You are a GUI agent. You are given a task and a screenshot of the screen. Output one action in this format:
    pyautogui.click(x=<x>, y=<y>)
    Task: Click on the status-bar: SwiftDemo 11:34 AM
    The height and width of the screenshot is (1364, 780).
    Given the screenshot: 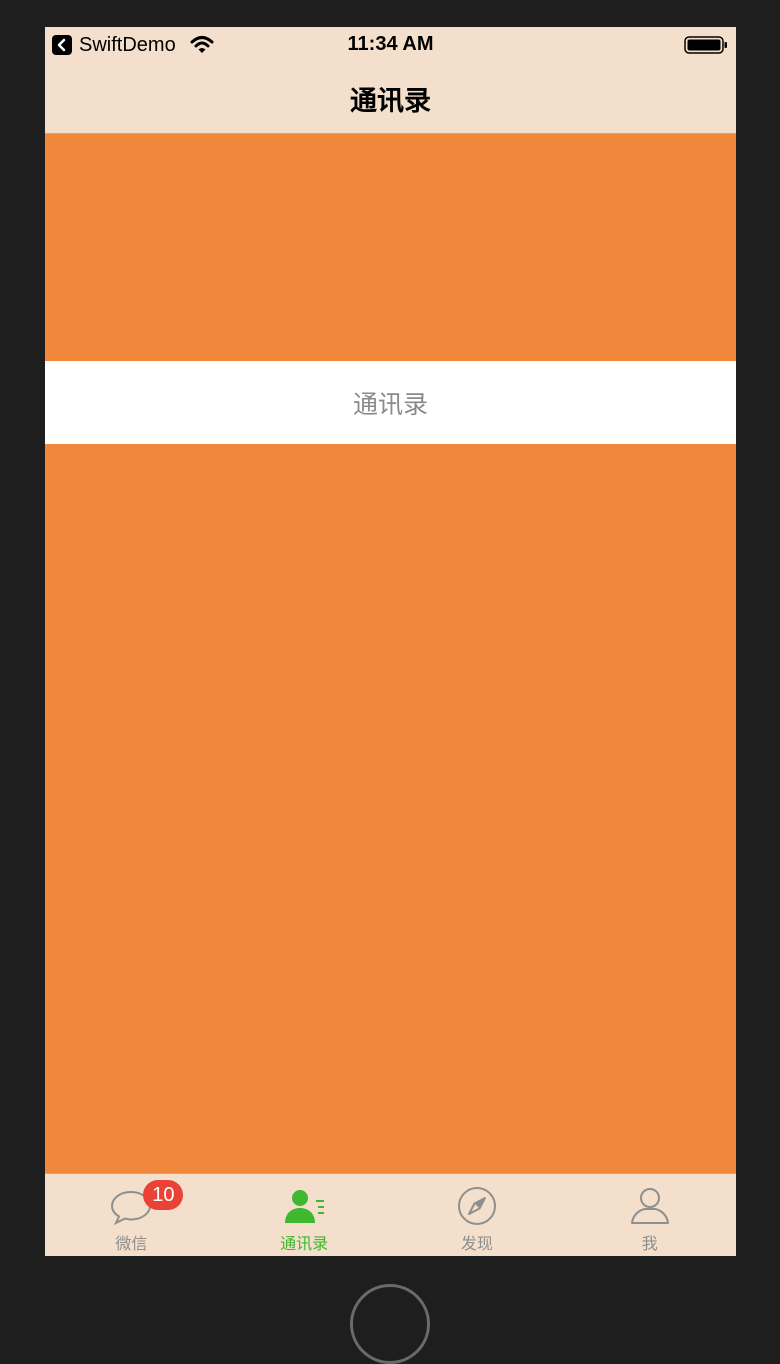 What is the action you would take?
    pyautogui.click(x=390, y=45)
    